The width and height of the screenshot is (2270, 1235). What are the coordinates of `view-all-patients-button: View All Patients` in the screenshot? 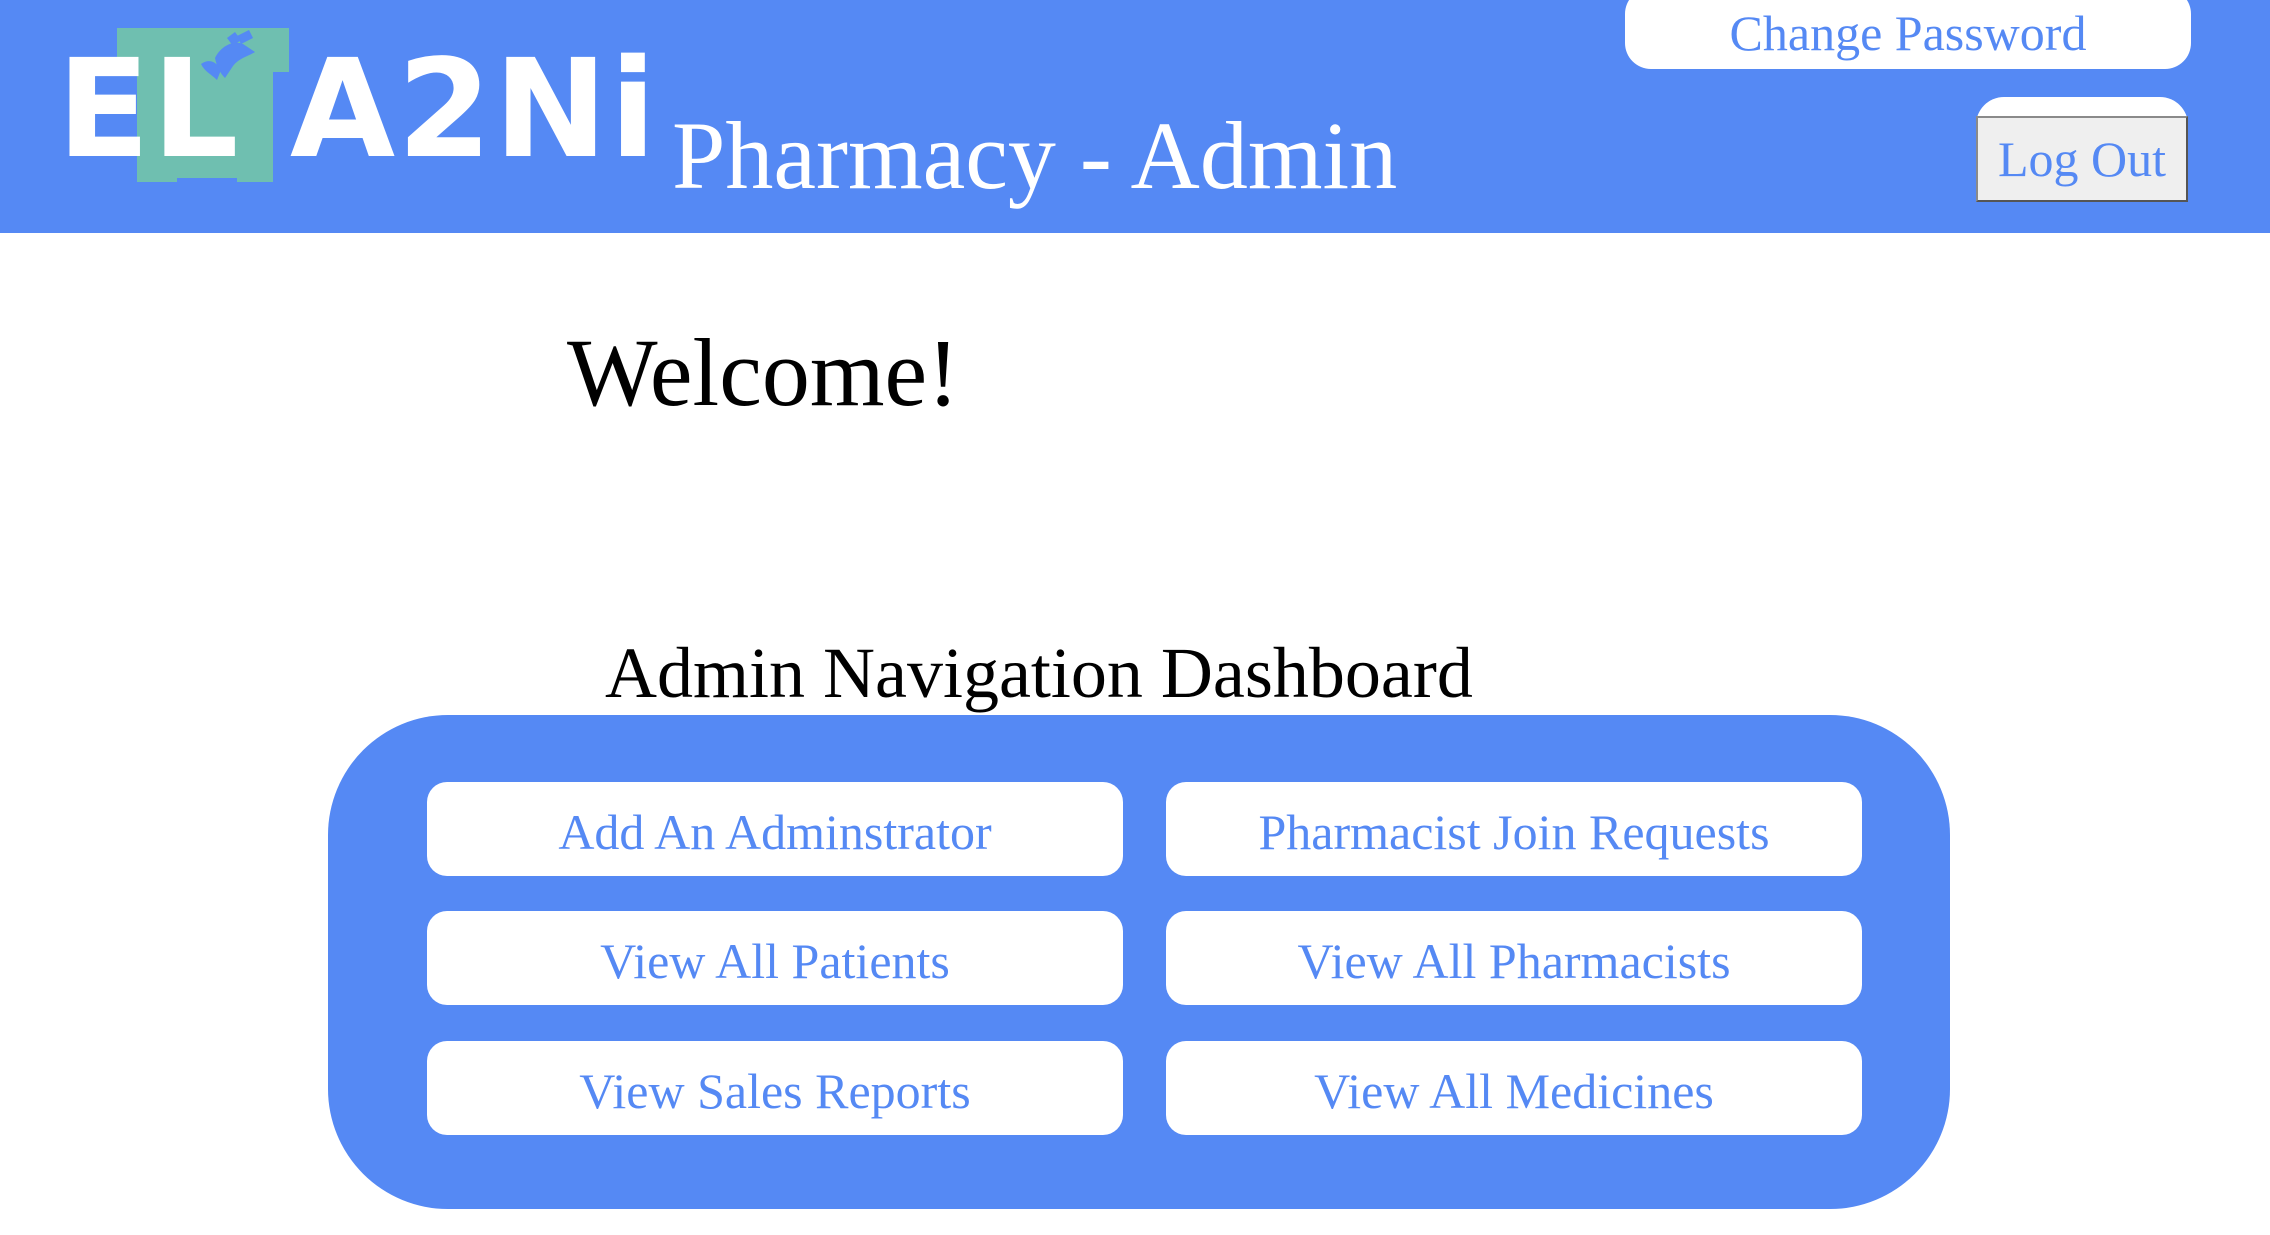 It's located at (775, 958).